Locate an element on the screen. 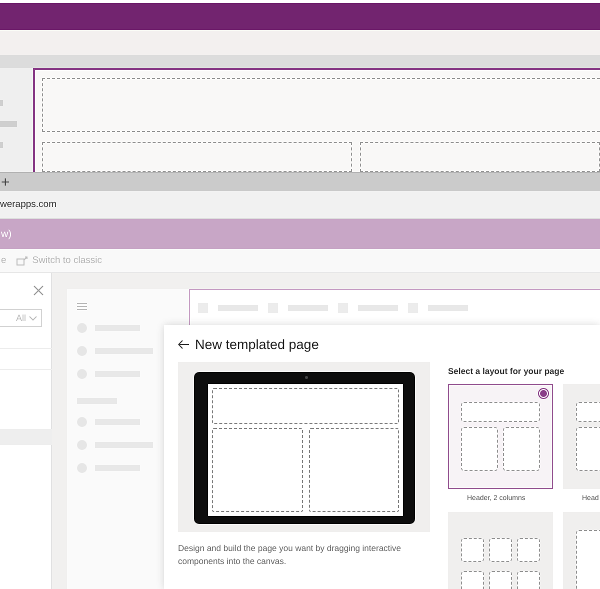  command-button: e is located at coordinates (3, 260).